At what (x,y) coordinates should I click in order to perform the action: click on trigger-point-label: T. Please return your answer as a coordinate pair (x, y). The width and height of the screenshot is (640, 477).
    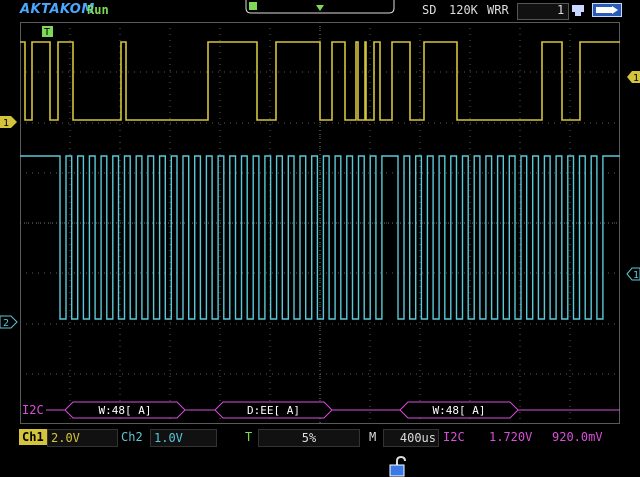
    Looking at the image, I should click on (47, 32).